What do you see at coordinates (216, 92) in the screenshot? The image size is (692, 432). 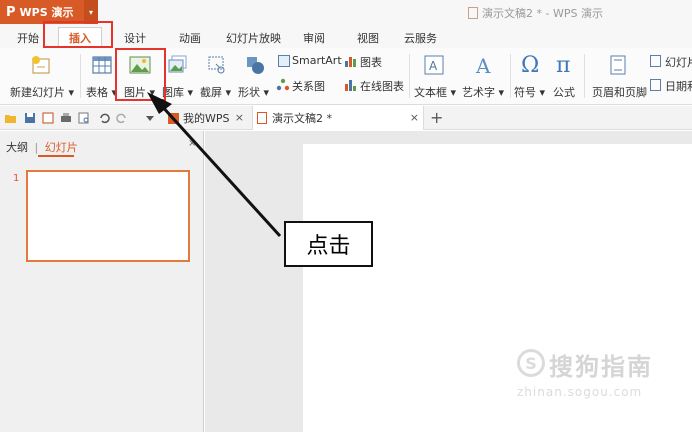 I see `screenshot-label: 截屏 ▾` at bounding box center [216, 92].